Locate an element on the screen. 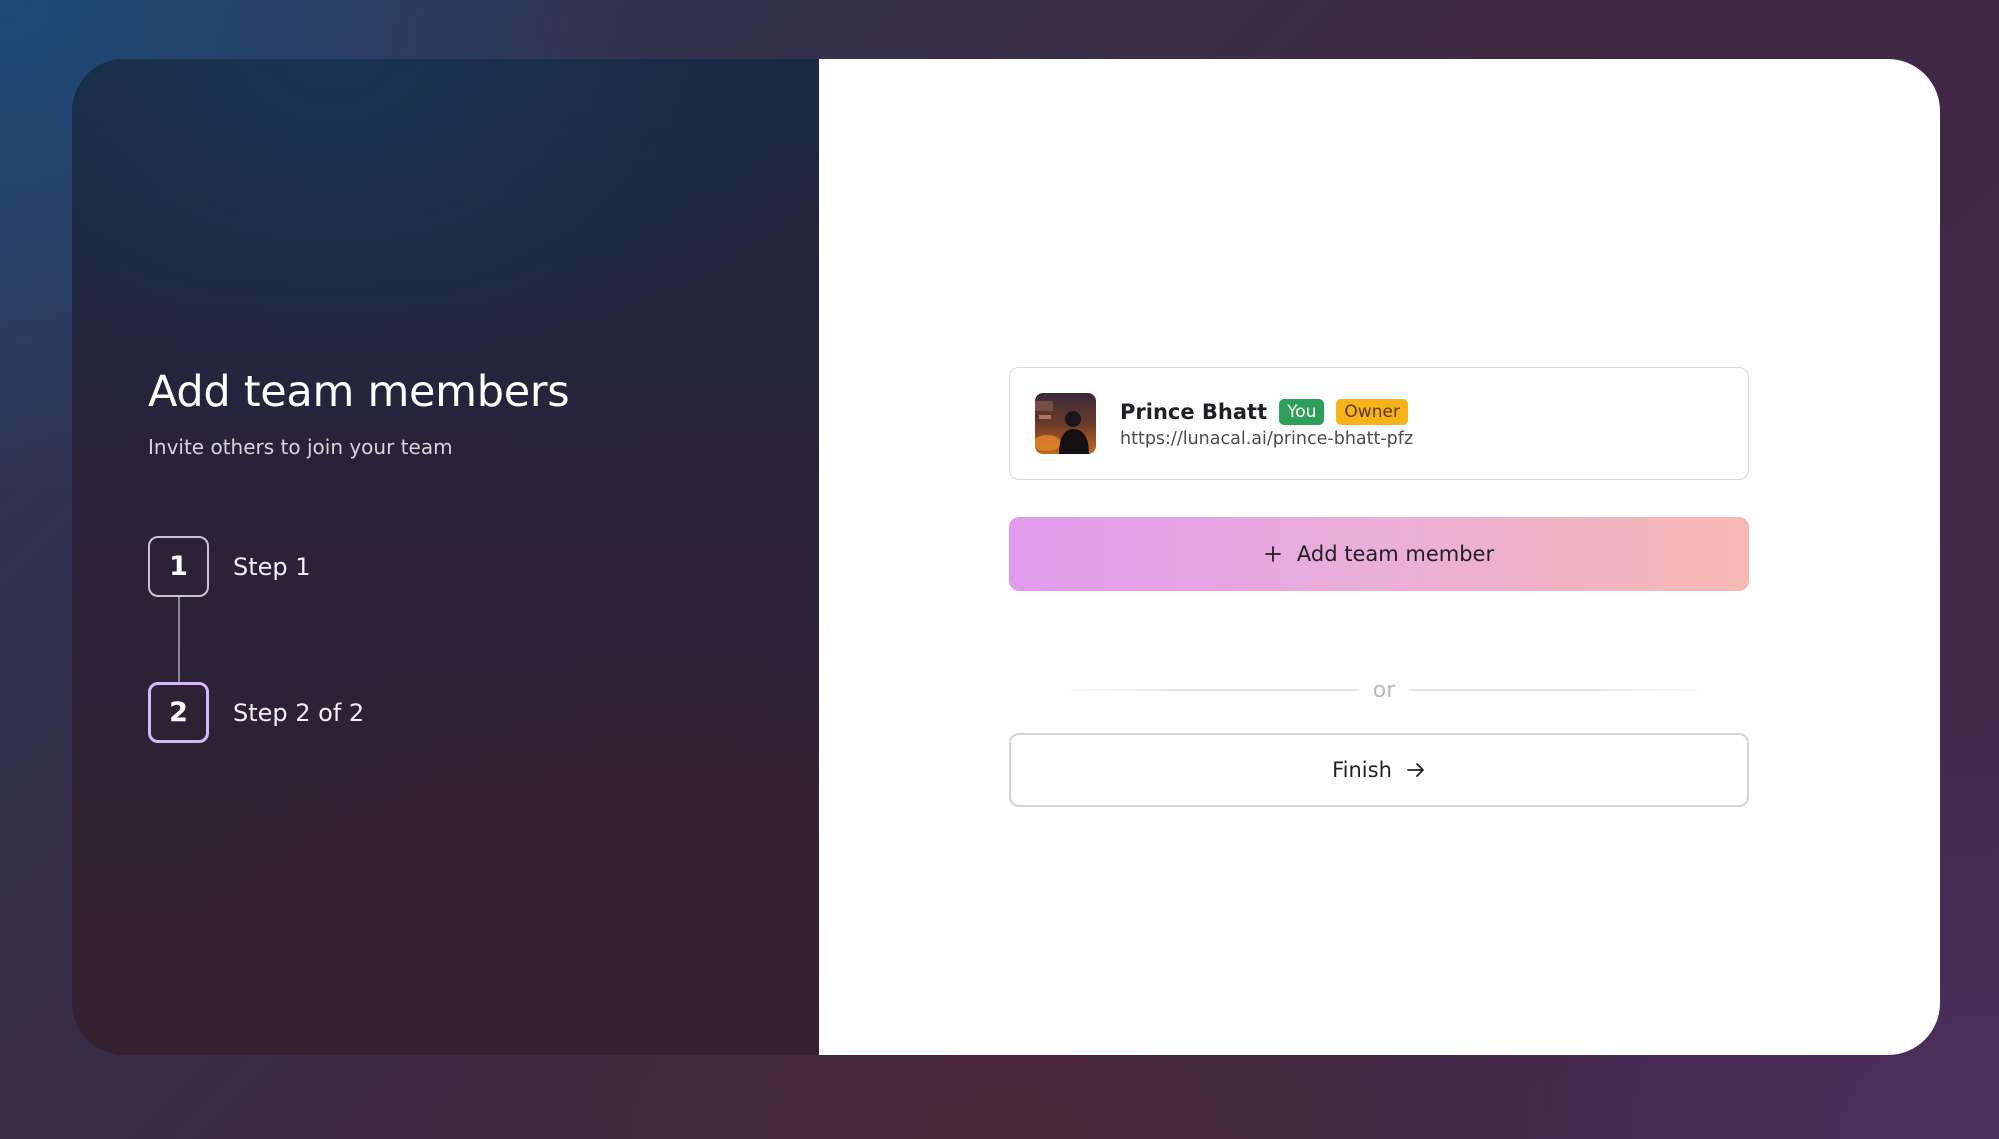 The height and width of the screenshot is (1139, 1999). finish-label: Finish is located at coordinates (1362, 770).